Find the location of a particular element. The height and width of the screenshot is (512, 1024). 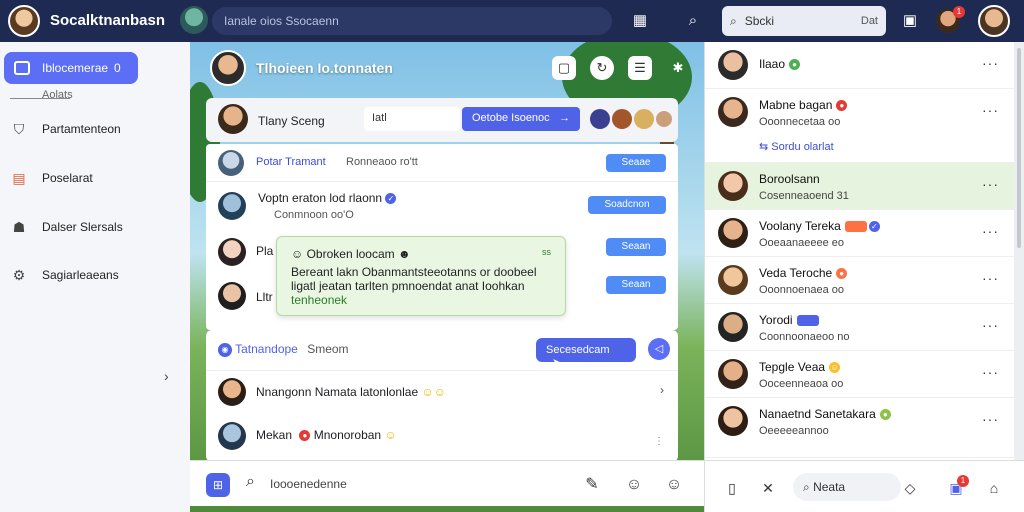

save-icon: ▣ is located at coordinates (910, 21).